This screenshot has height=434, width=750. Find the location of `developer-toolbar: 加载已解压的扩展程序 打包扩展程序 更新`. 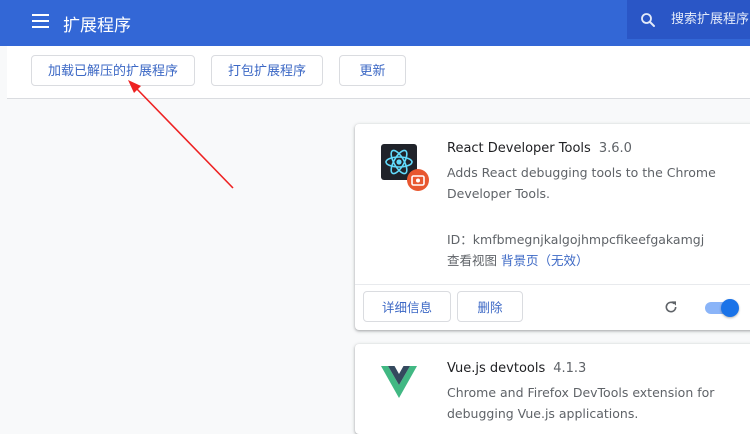

developer-toolbar: 加载已解压的扩展程序 打包扩展程序 更新 is located at coordinates (378, 72).